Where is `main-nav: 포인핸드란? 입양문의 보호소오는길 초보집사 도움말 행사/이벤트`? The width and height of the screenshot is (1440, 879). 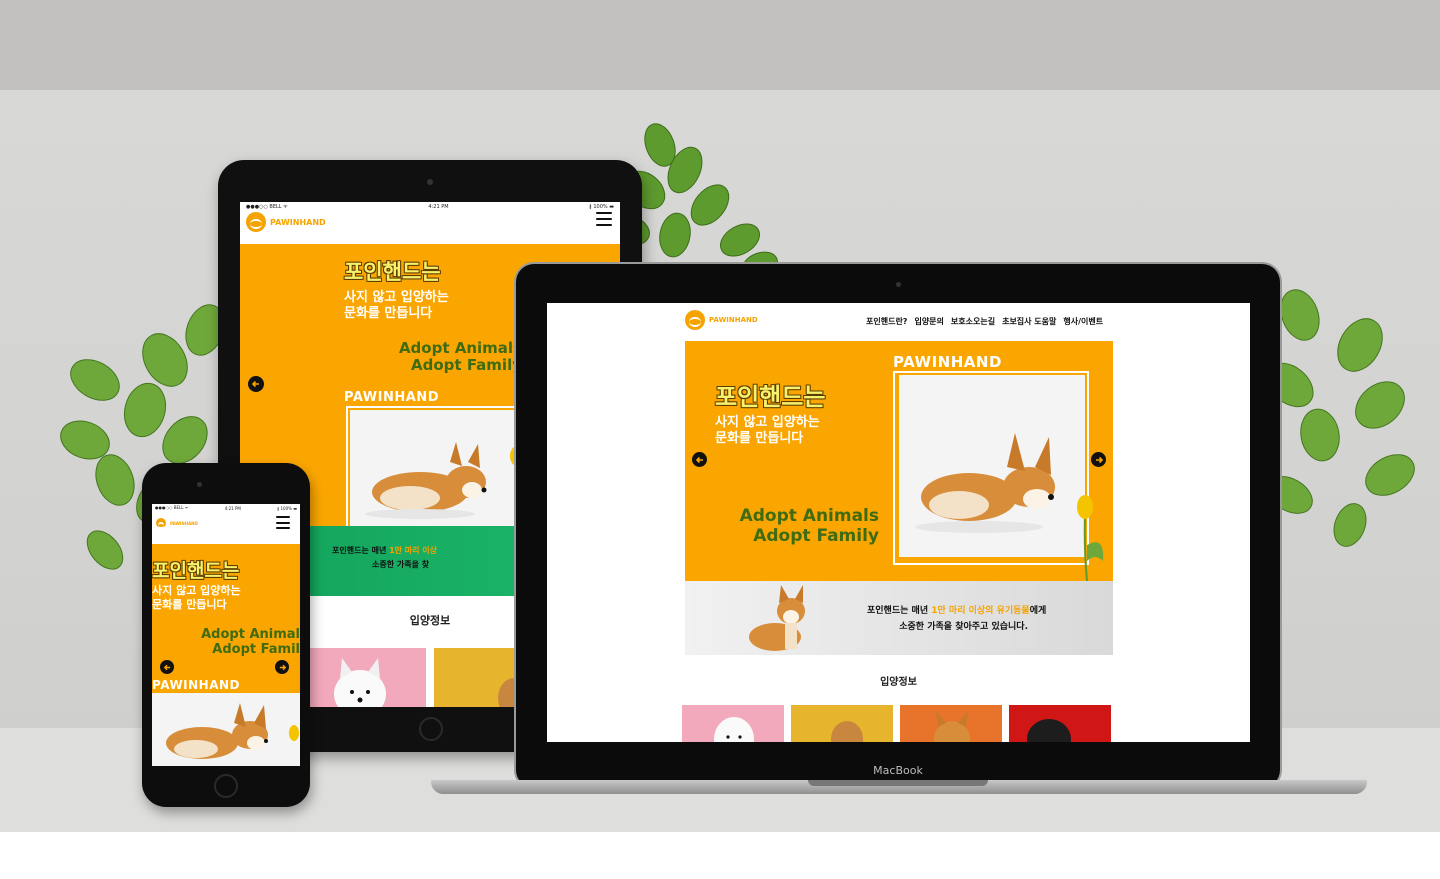 main-nav: 포인핸드란? 입양문의 보호소오는길 초보집사 도움말 행사/이벤트 is located at coordinates (984, 321).